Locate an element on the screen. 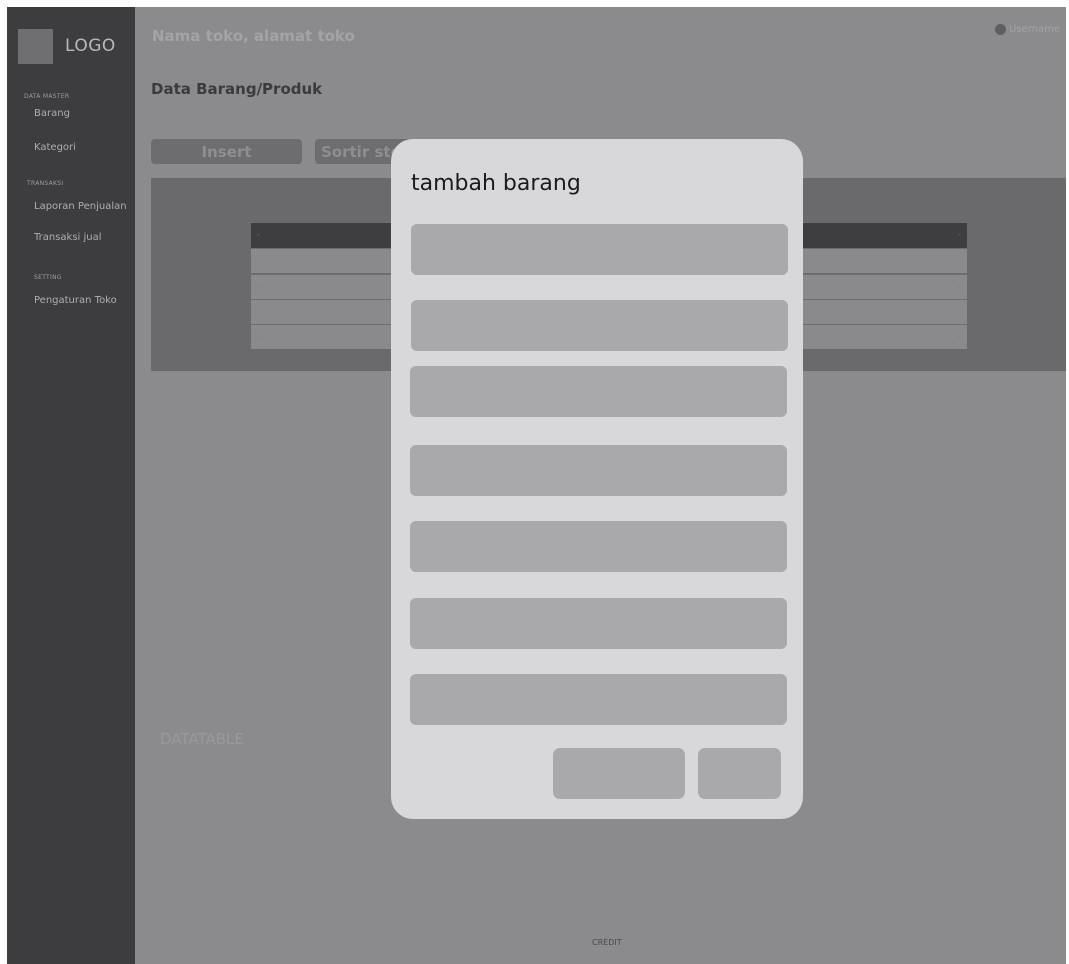  save-button is located at coordinates (619, 773).